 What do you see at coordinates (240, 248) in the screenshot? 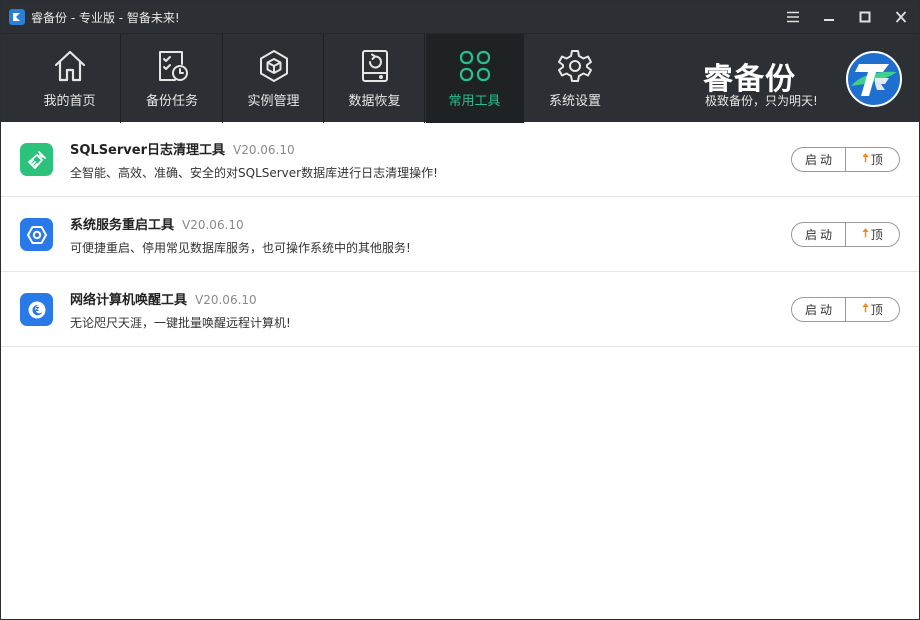
I see `tool-description: 可便捷重启、停用常见数据库服务，也可操作系统中的其他服务!` at bounding box center [240, 248].